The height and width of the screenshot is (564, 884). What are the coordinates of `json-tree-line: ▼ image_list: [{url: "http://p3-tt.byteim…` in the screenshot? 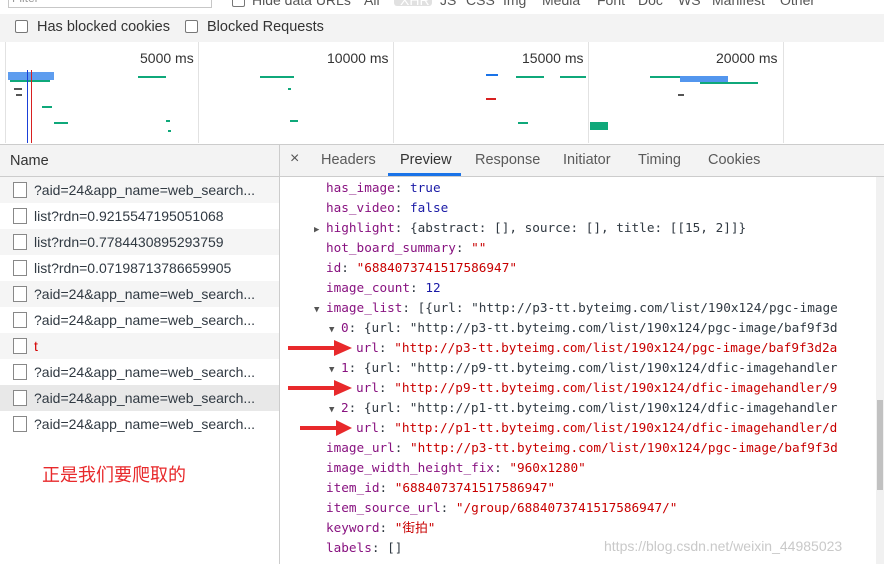 It's located at (576, 308).